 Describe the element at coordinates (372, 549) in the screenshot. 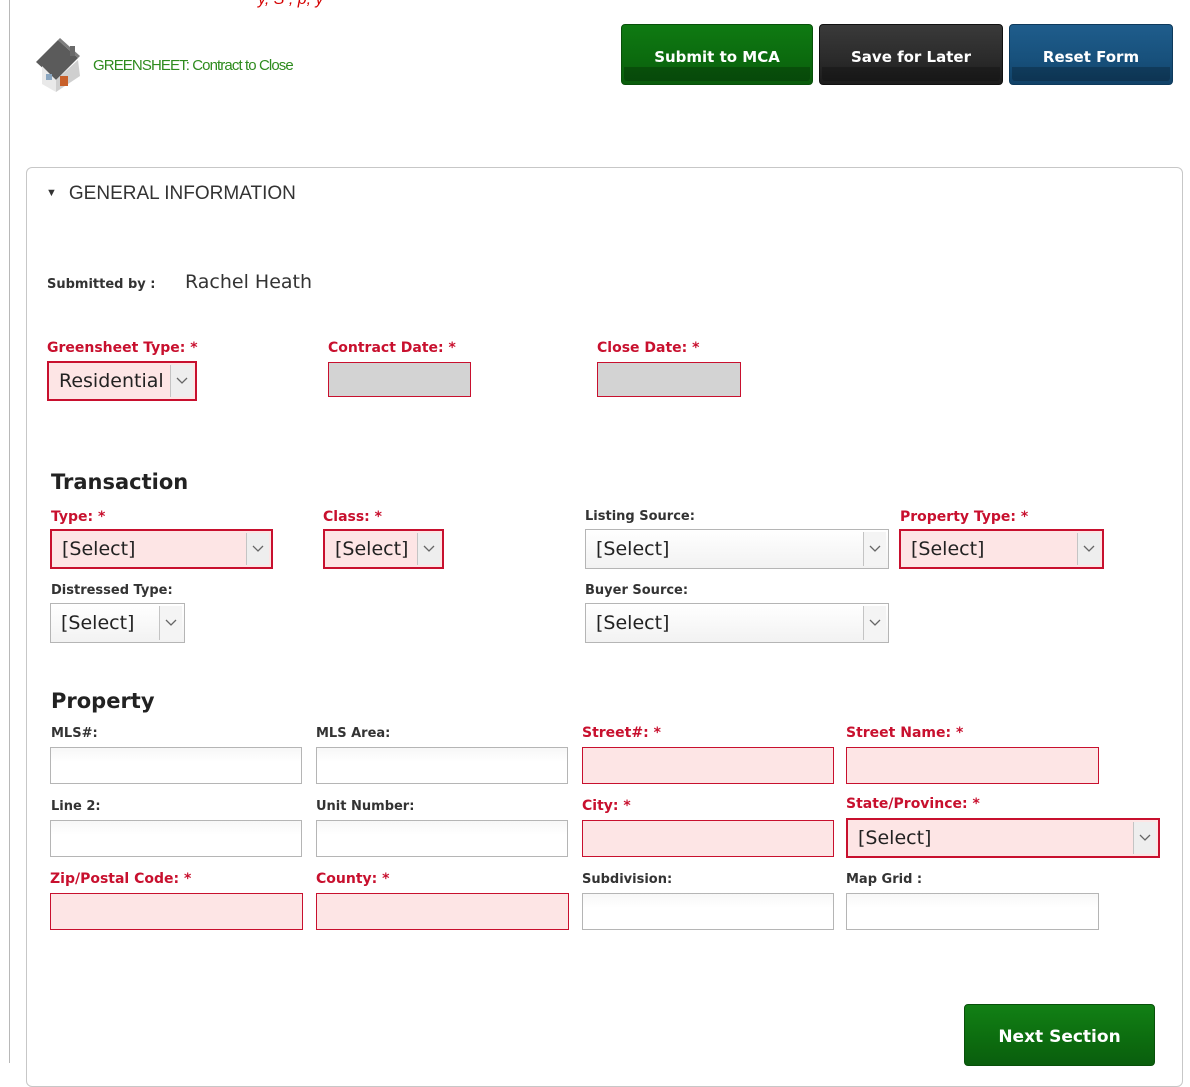

I see `class-value: [Select]` at that location.